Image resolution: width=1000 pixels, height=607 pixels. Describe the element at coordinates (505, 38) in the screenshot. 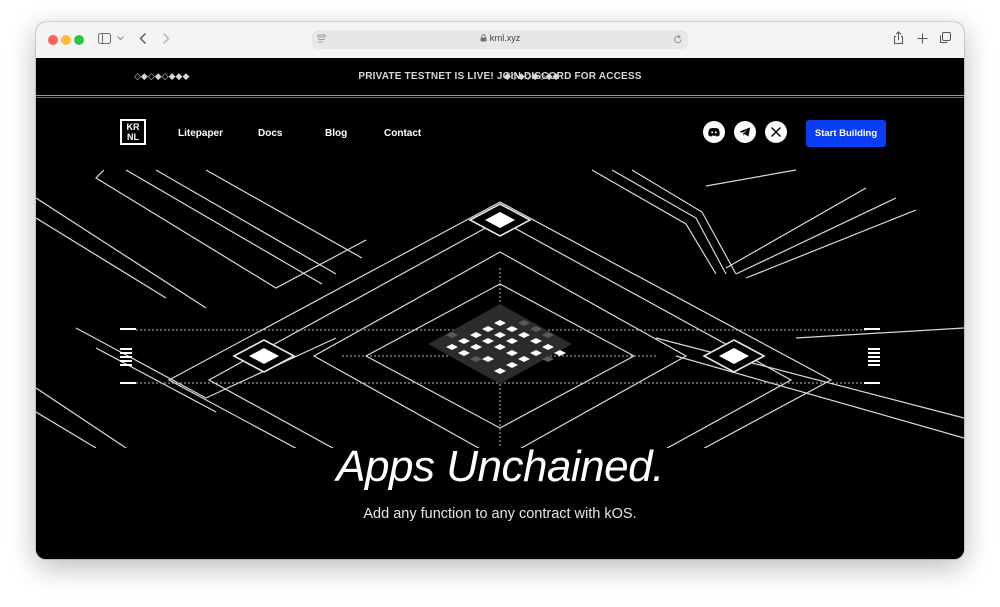

I see `url-text: krnl.xyz` at that location.